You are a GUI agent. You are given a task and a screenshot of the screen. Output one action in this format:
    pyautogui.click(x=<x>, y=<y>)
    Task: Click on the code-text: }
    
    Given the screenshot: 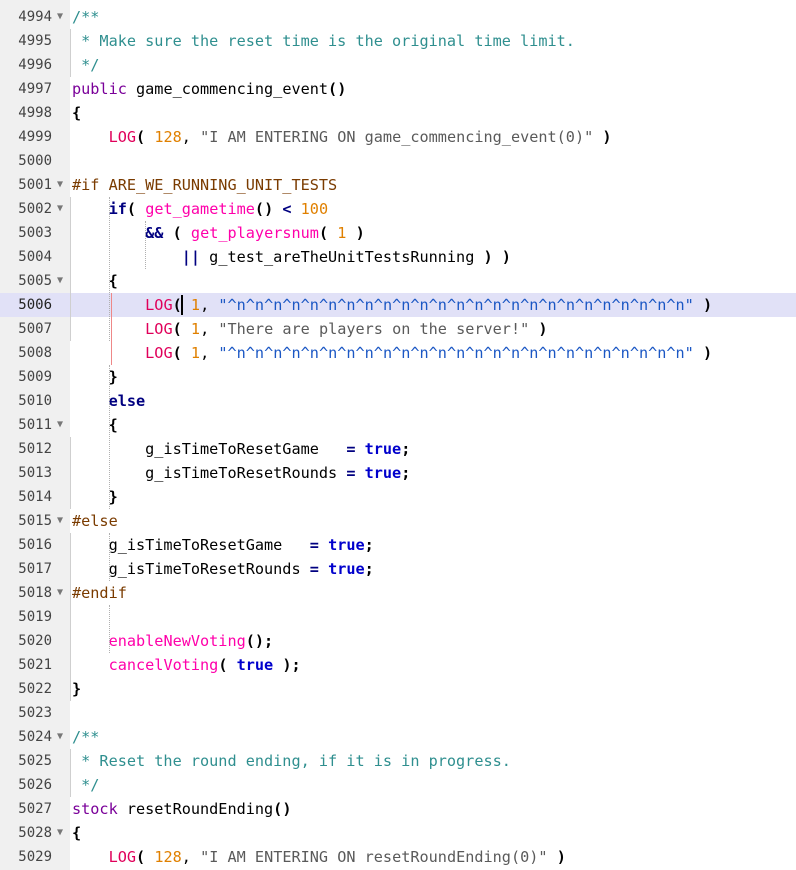 What is the action you would take?
    pyautogui.click(x=95, y=497)
    